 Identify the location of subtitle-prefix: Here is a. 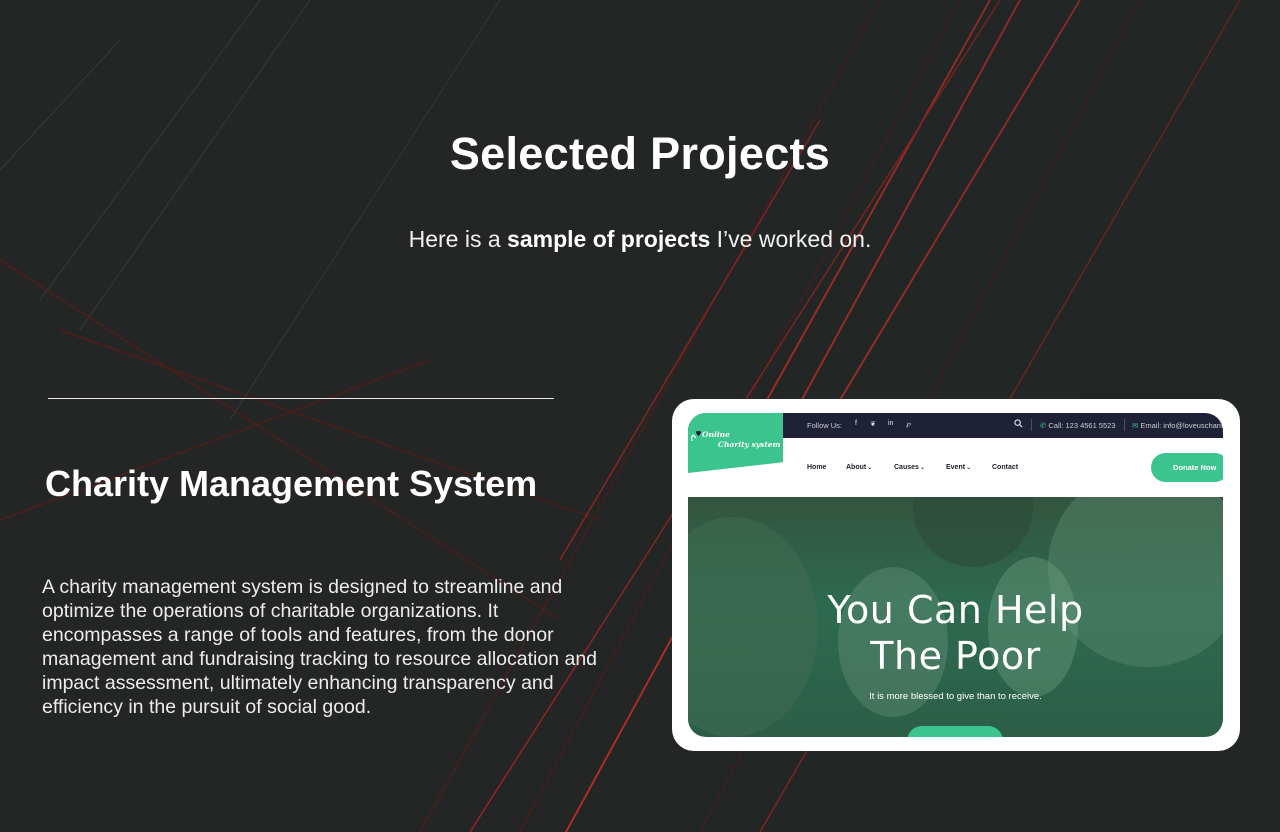
(458, 239).